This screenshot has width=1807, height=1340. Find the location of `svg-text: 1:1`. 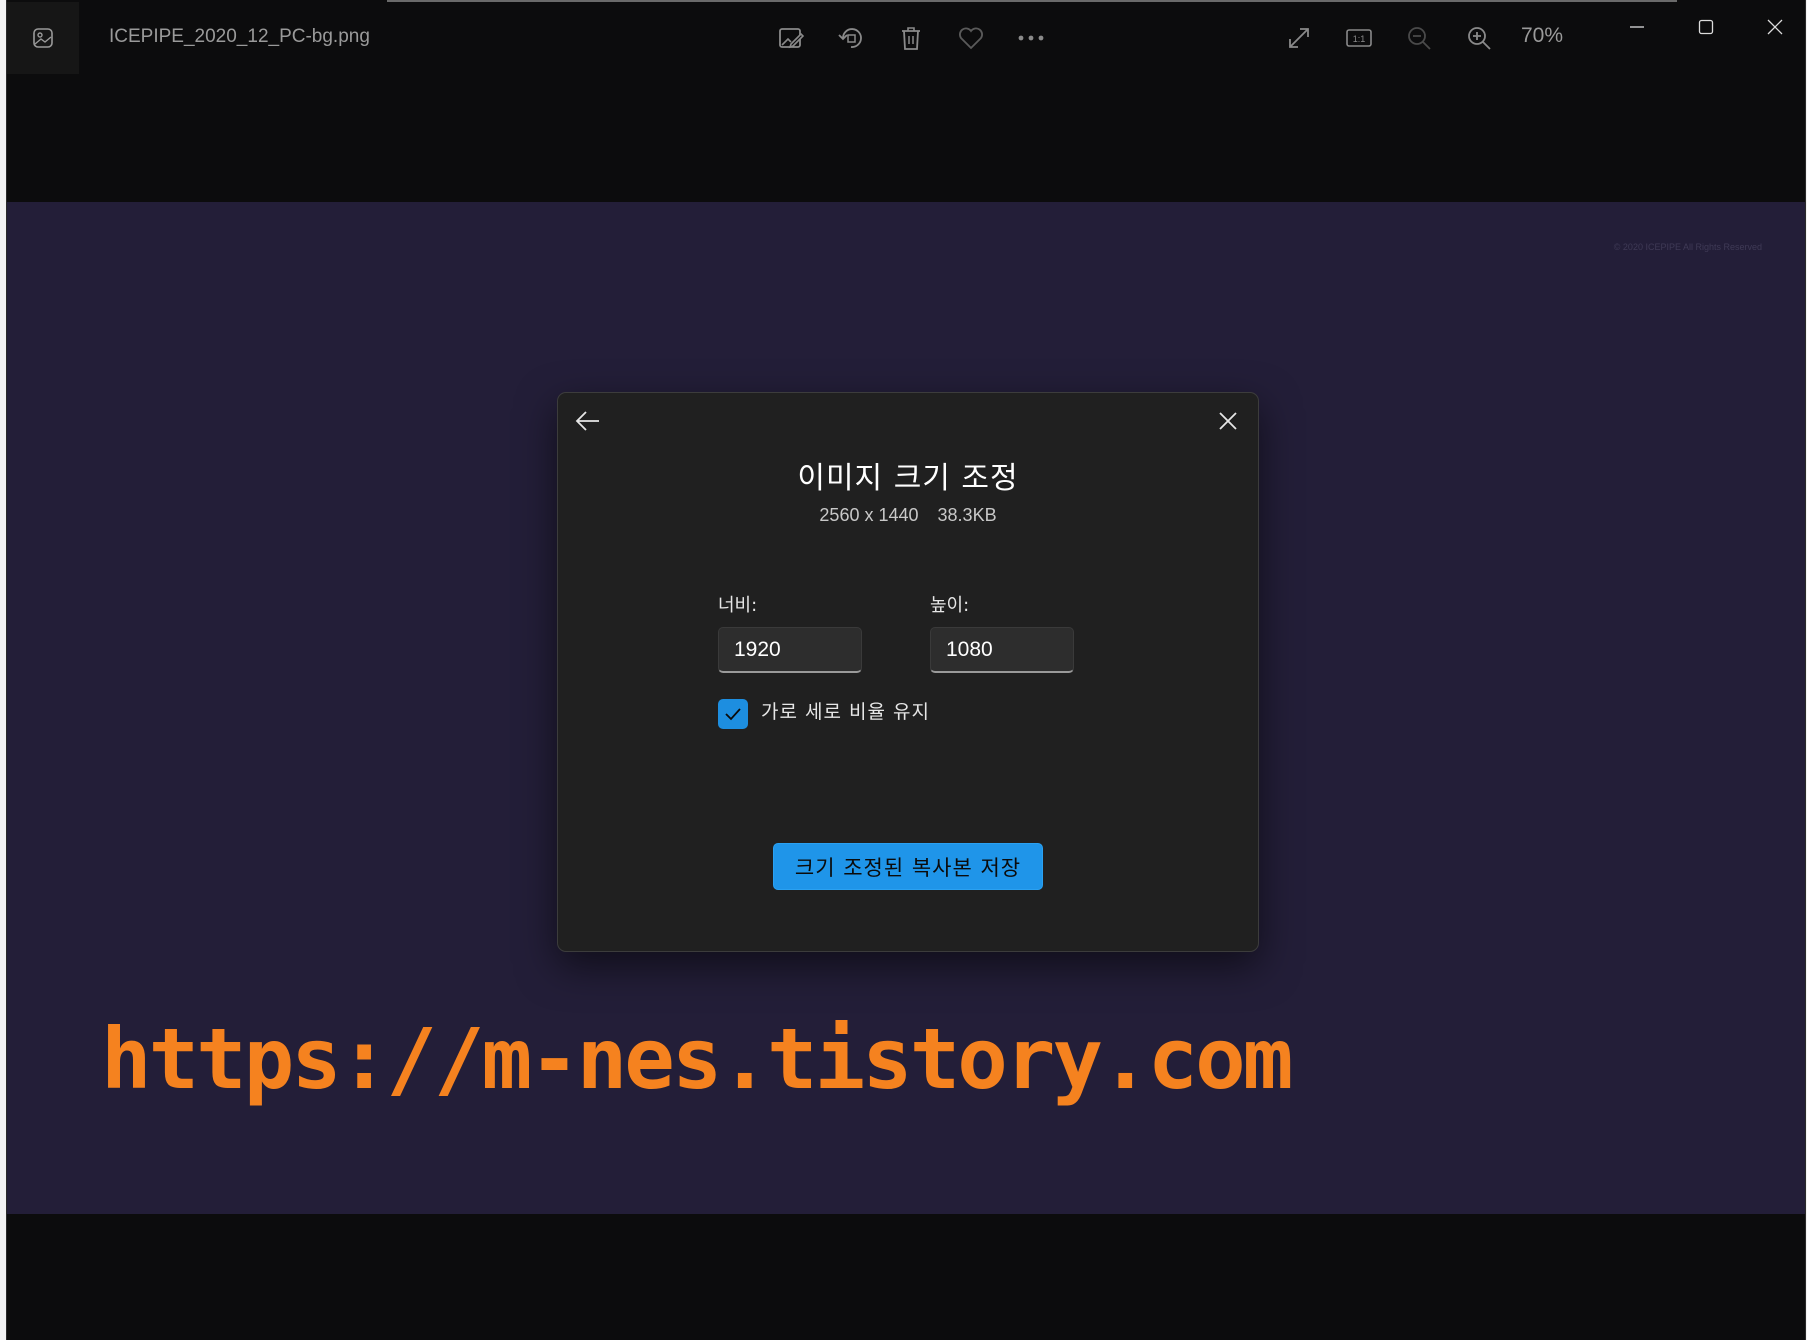

svg-text: 1:1 is located at coordinates (1359, 39).